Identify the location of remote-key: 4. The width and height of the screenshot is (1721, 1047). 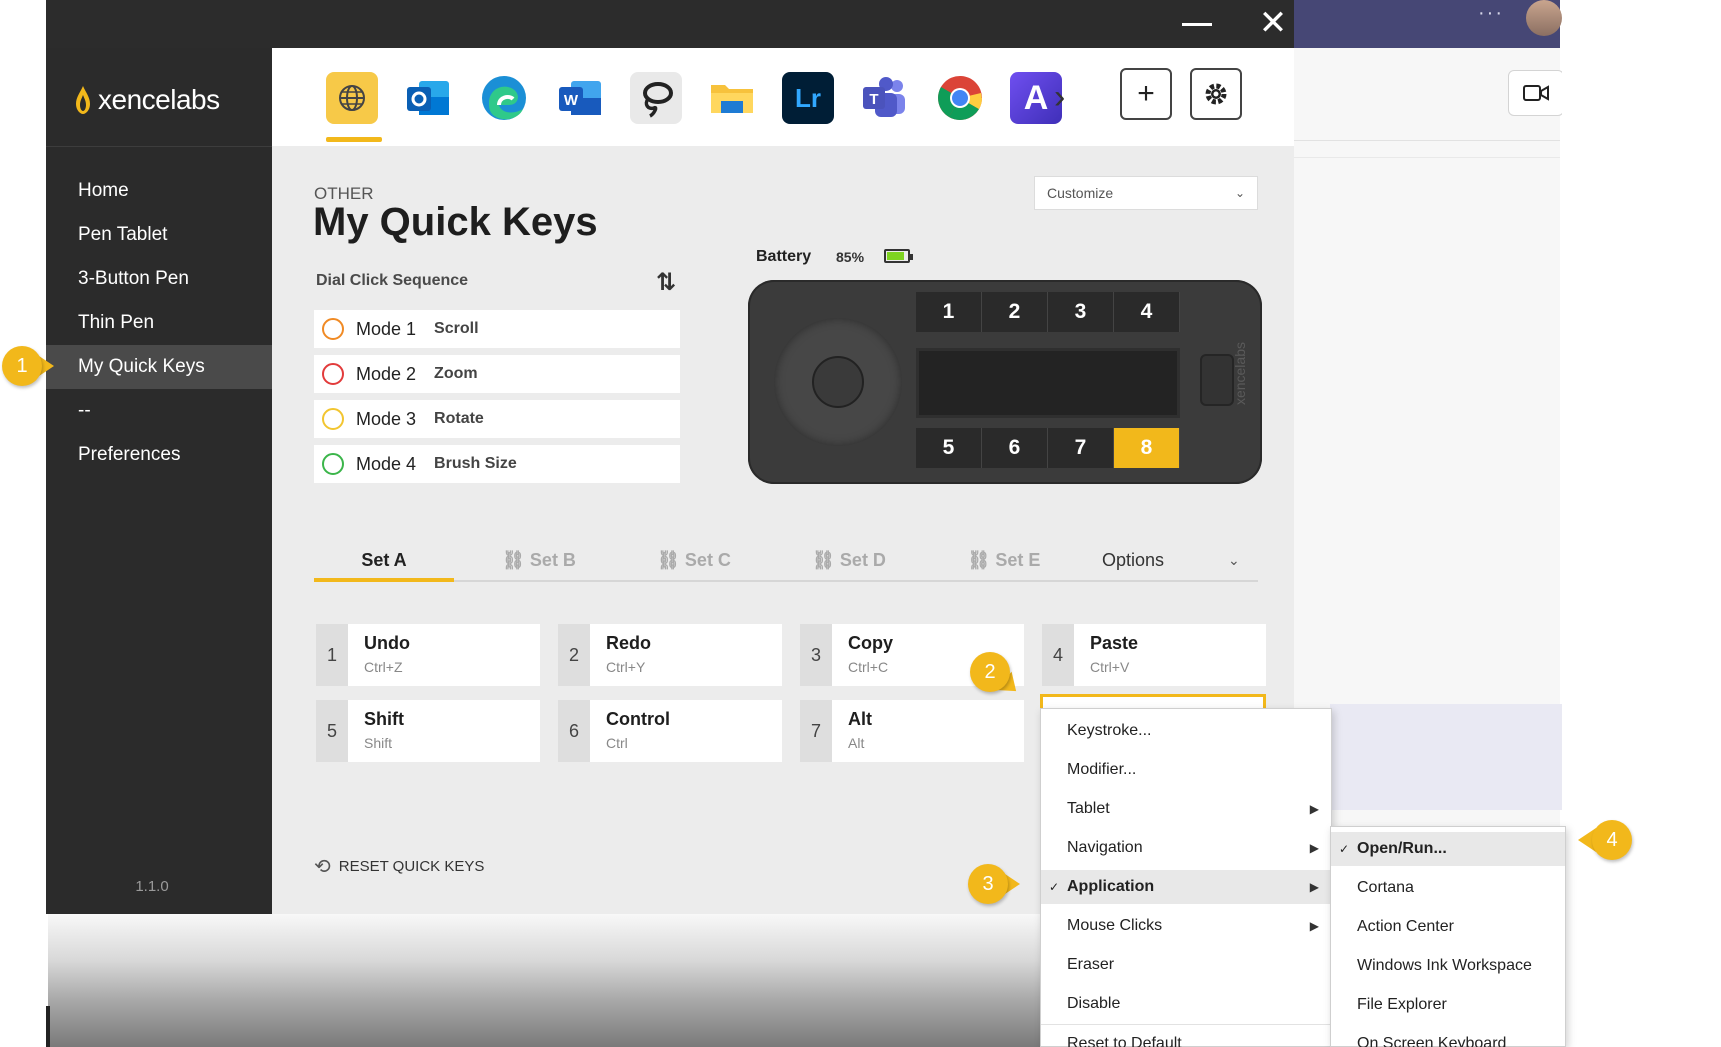
(1147, 312).